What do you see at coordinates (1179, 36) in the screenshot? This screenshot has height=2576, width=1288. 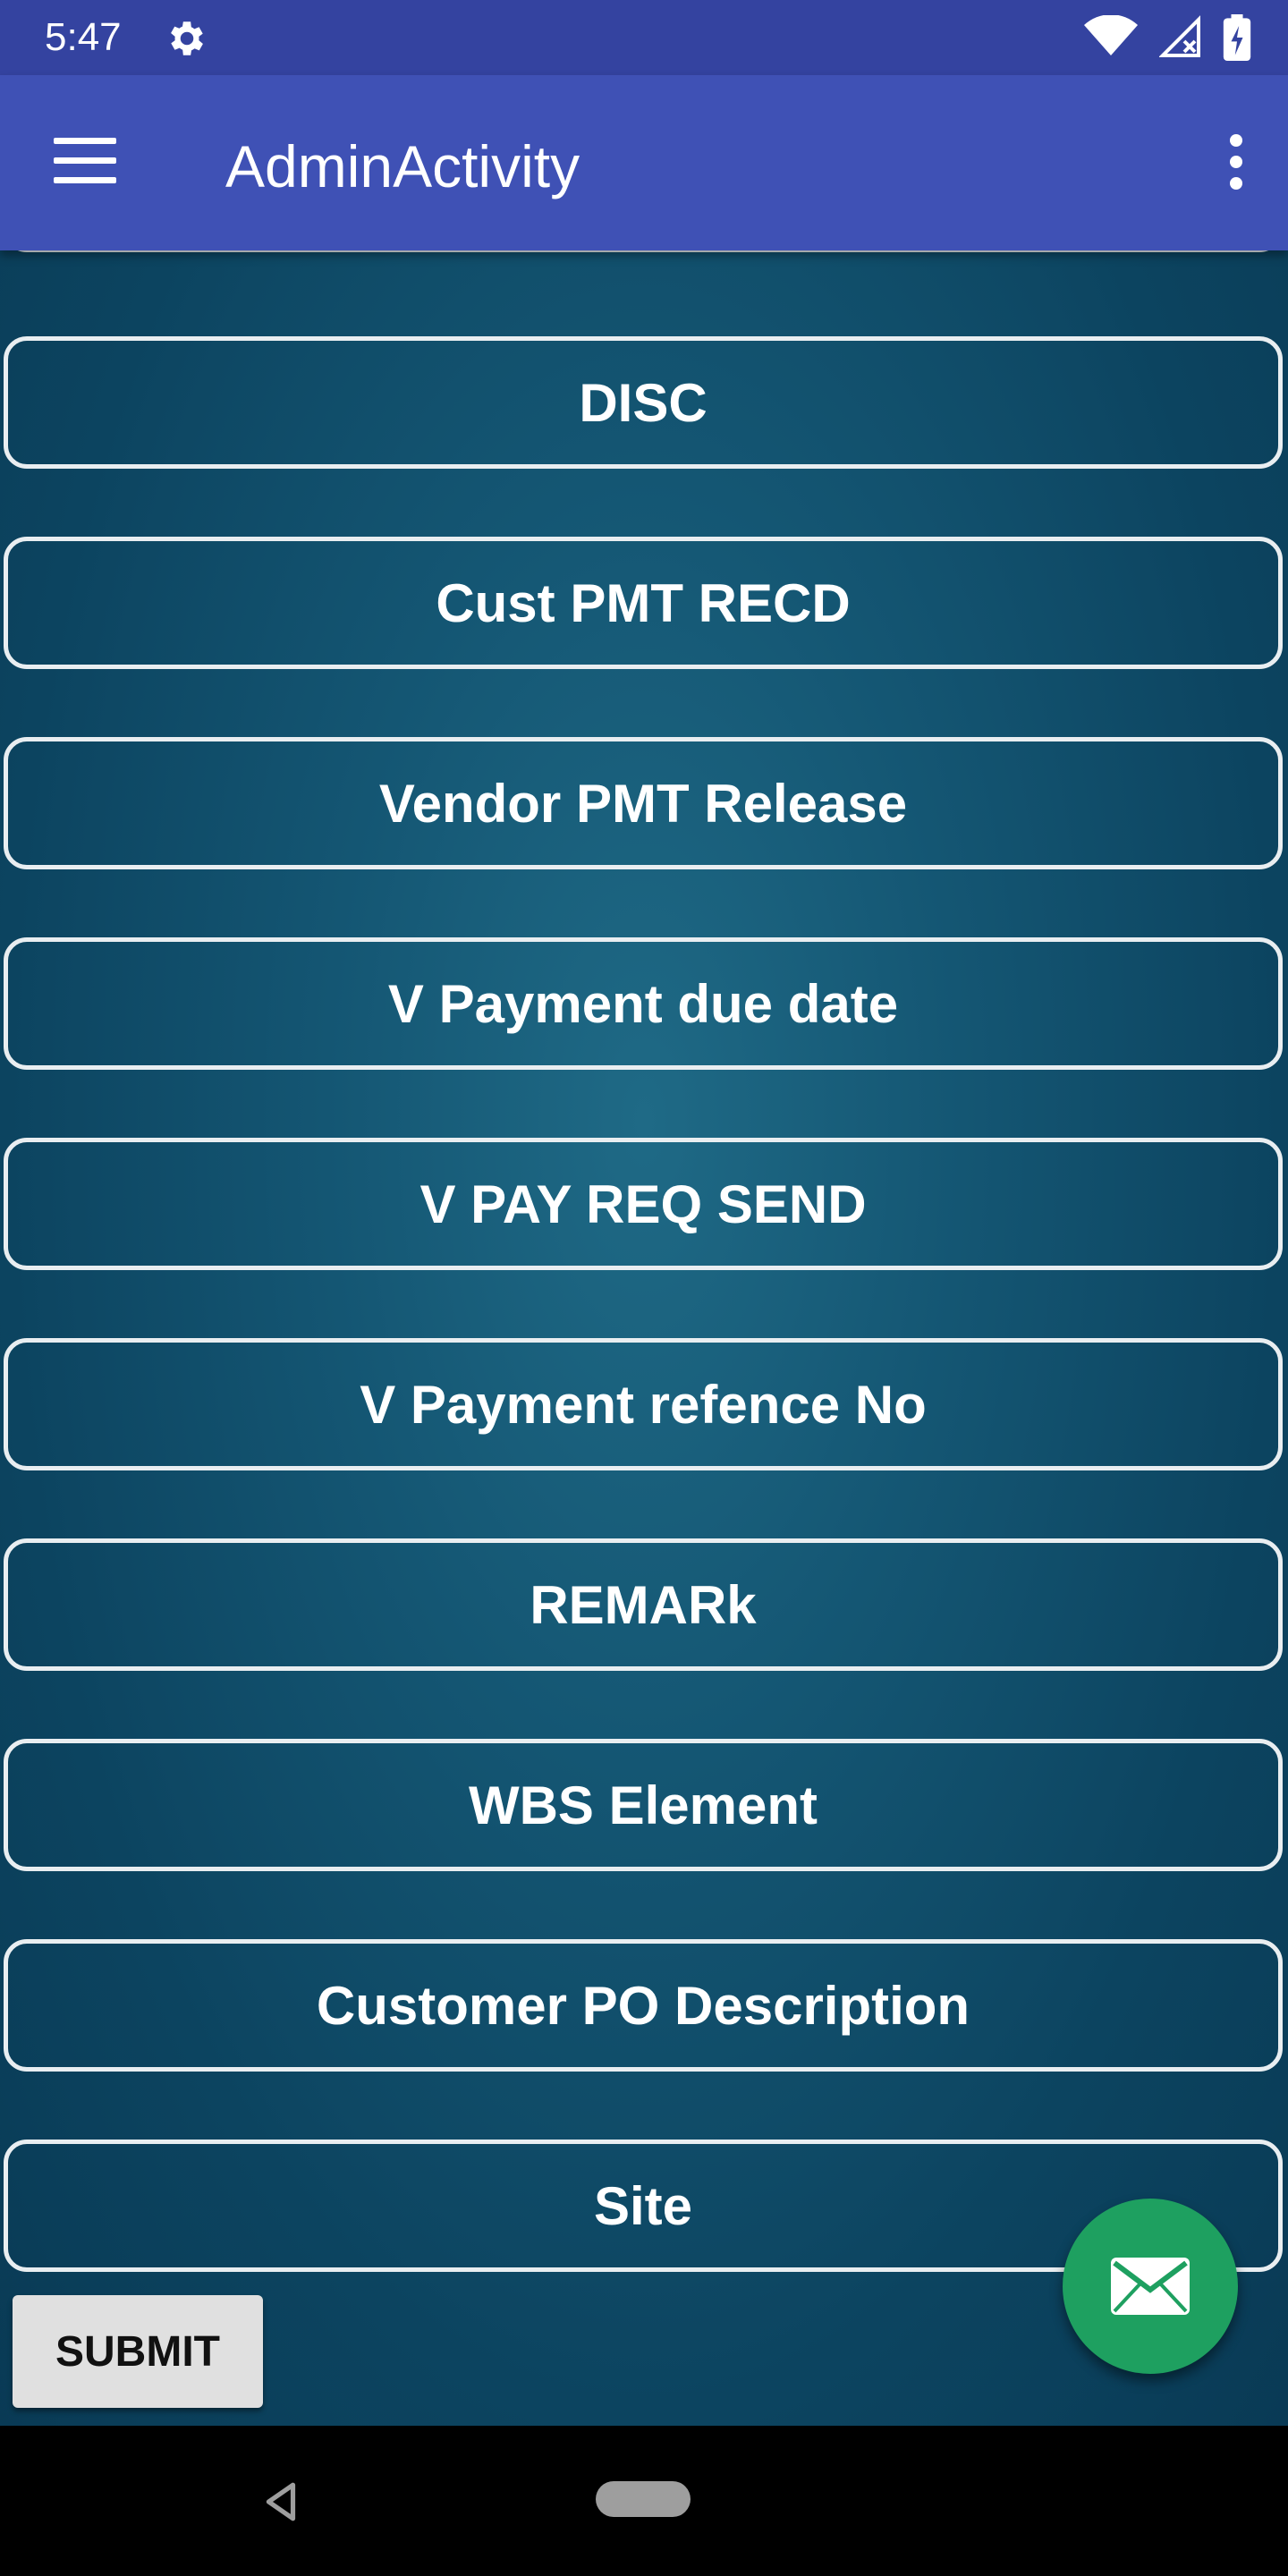 I see `signal-icon` at bounding box center [1179, 36].